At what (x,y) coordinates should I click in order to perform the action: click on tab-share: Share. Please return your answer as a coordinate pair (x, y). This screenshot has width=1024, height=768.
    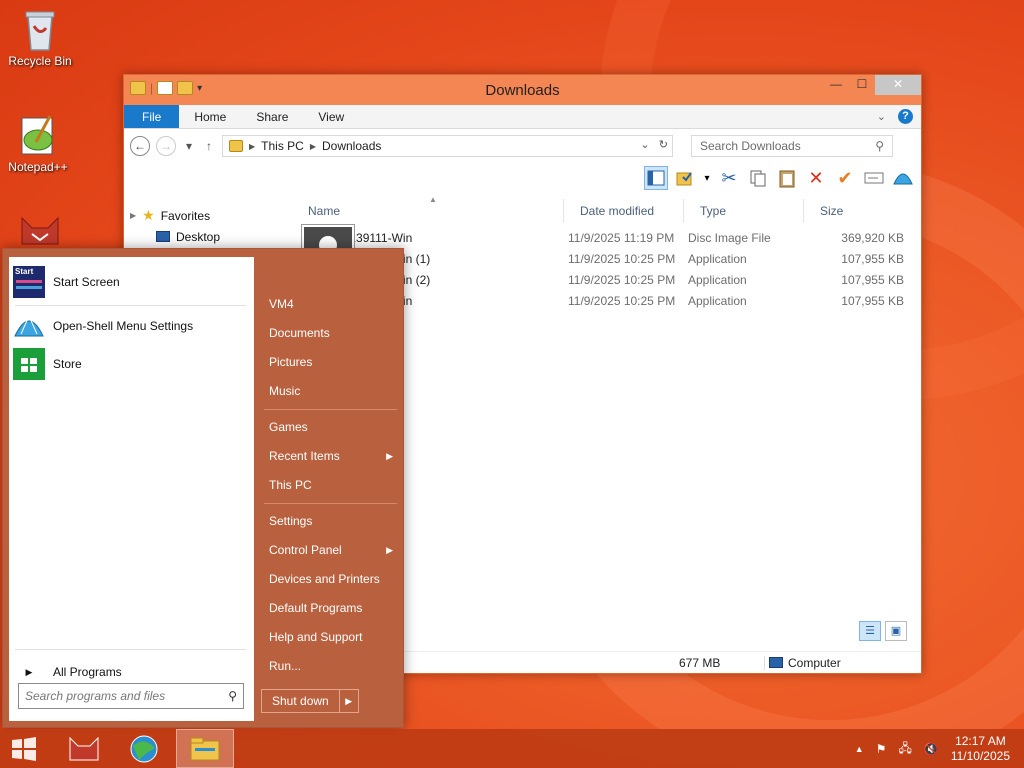
    Looking at the image, I should click on (272, 116).